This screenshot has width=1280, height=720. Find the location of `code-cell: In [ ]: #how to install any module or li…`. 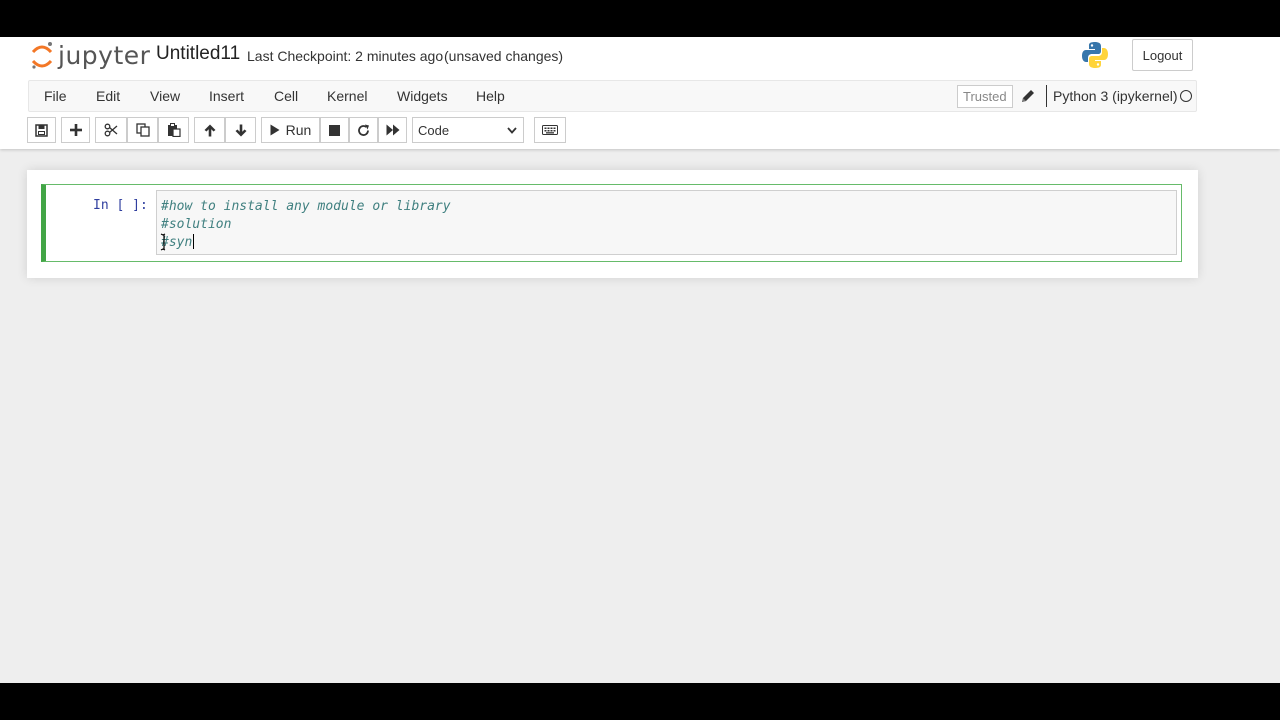

code-cell: In [ ]: #how to install any module or li… is located at coordinates (611, 223).